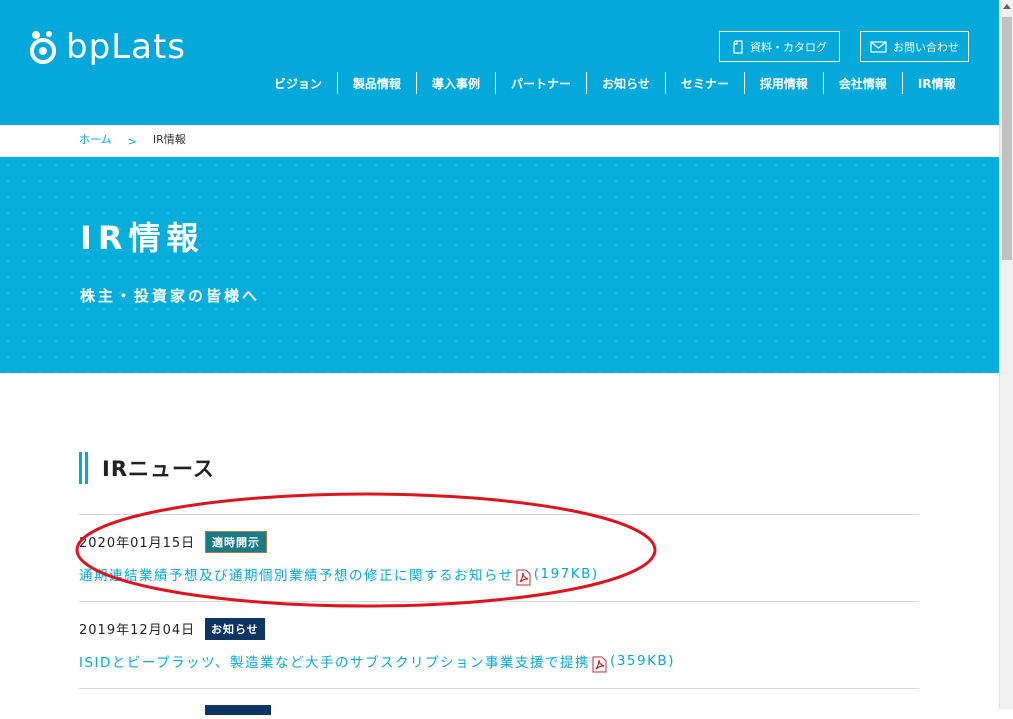  What do you see at coordinates (783, 83) in the screenshot?
I see `nav-recruit: 採用情報` at bounding box center [783, 83].